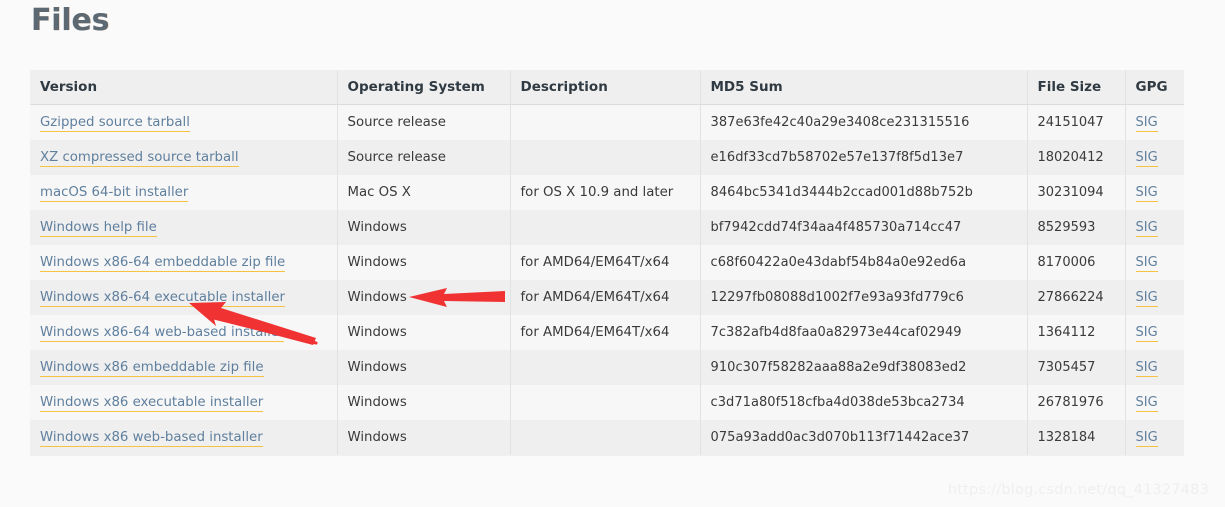 This screenshot has height=507, width=1225. I want to click on cell-version: XZ compressed source tarball, so click(184, 157).